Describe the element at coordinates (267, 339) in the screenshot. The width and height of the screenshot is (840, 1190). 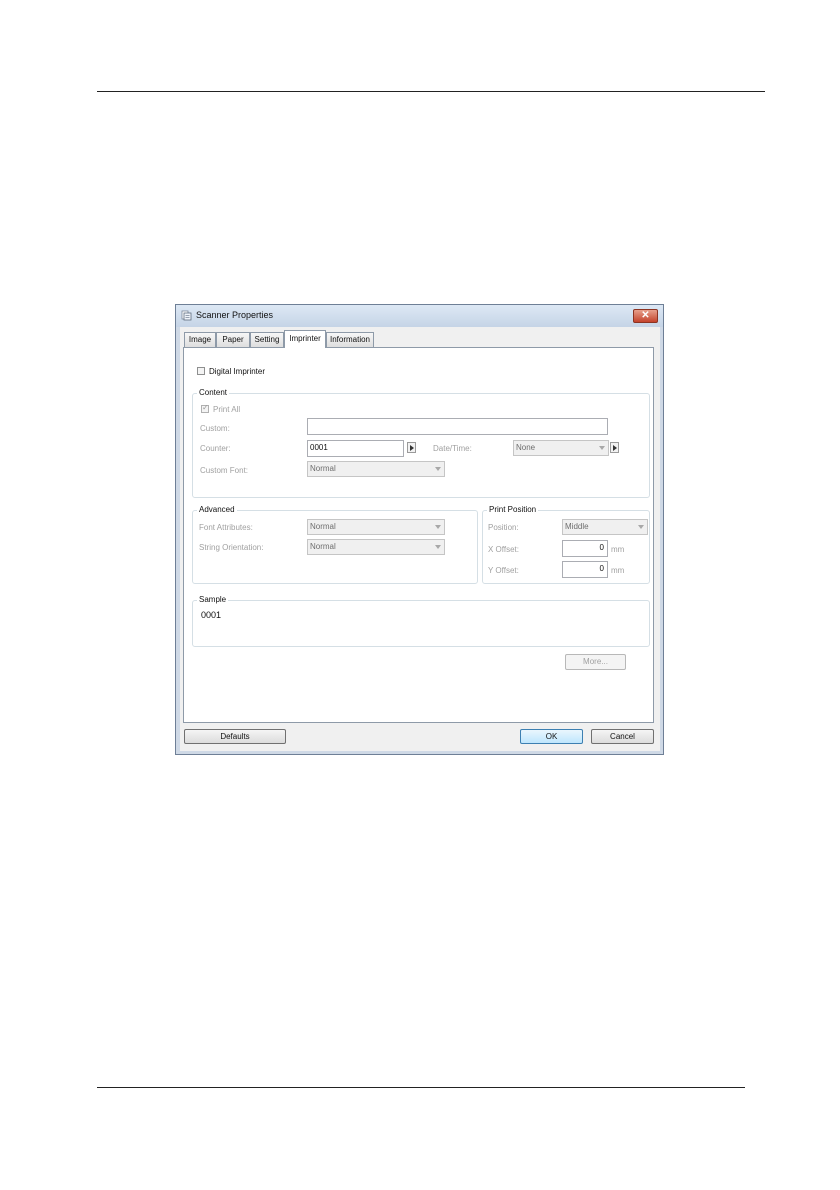
I see `tab-setting: Setting` at that location.